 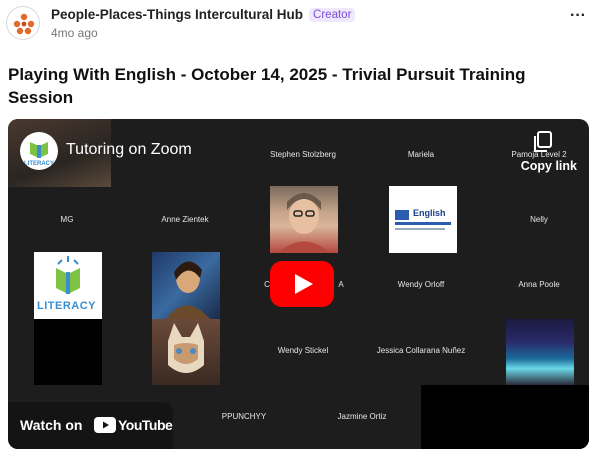 What do you see at coordinates (186, 352) in the screenshot?
I see `participant-cat-photo` at bounding box center [186, 352].